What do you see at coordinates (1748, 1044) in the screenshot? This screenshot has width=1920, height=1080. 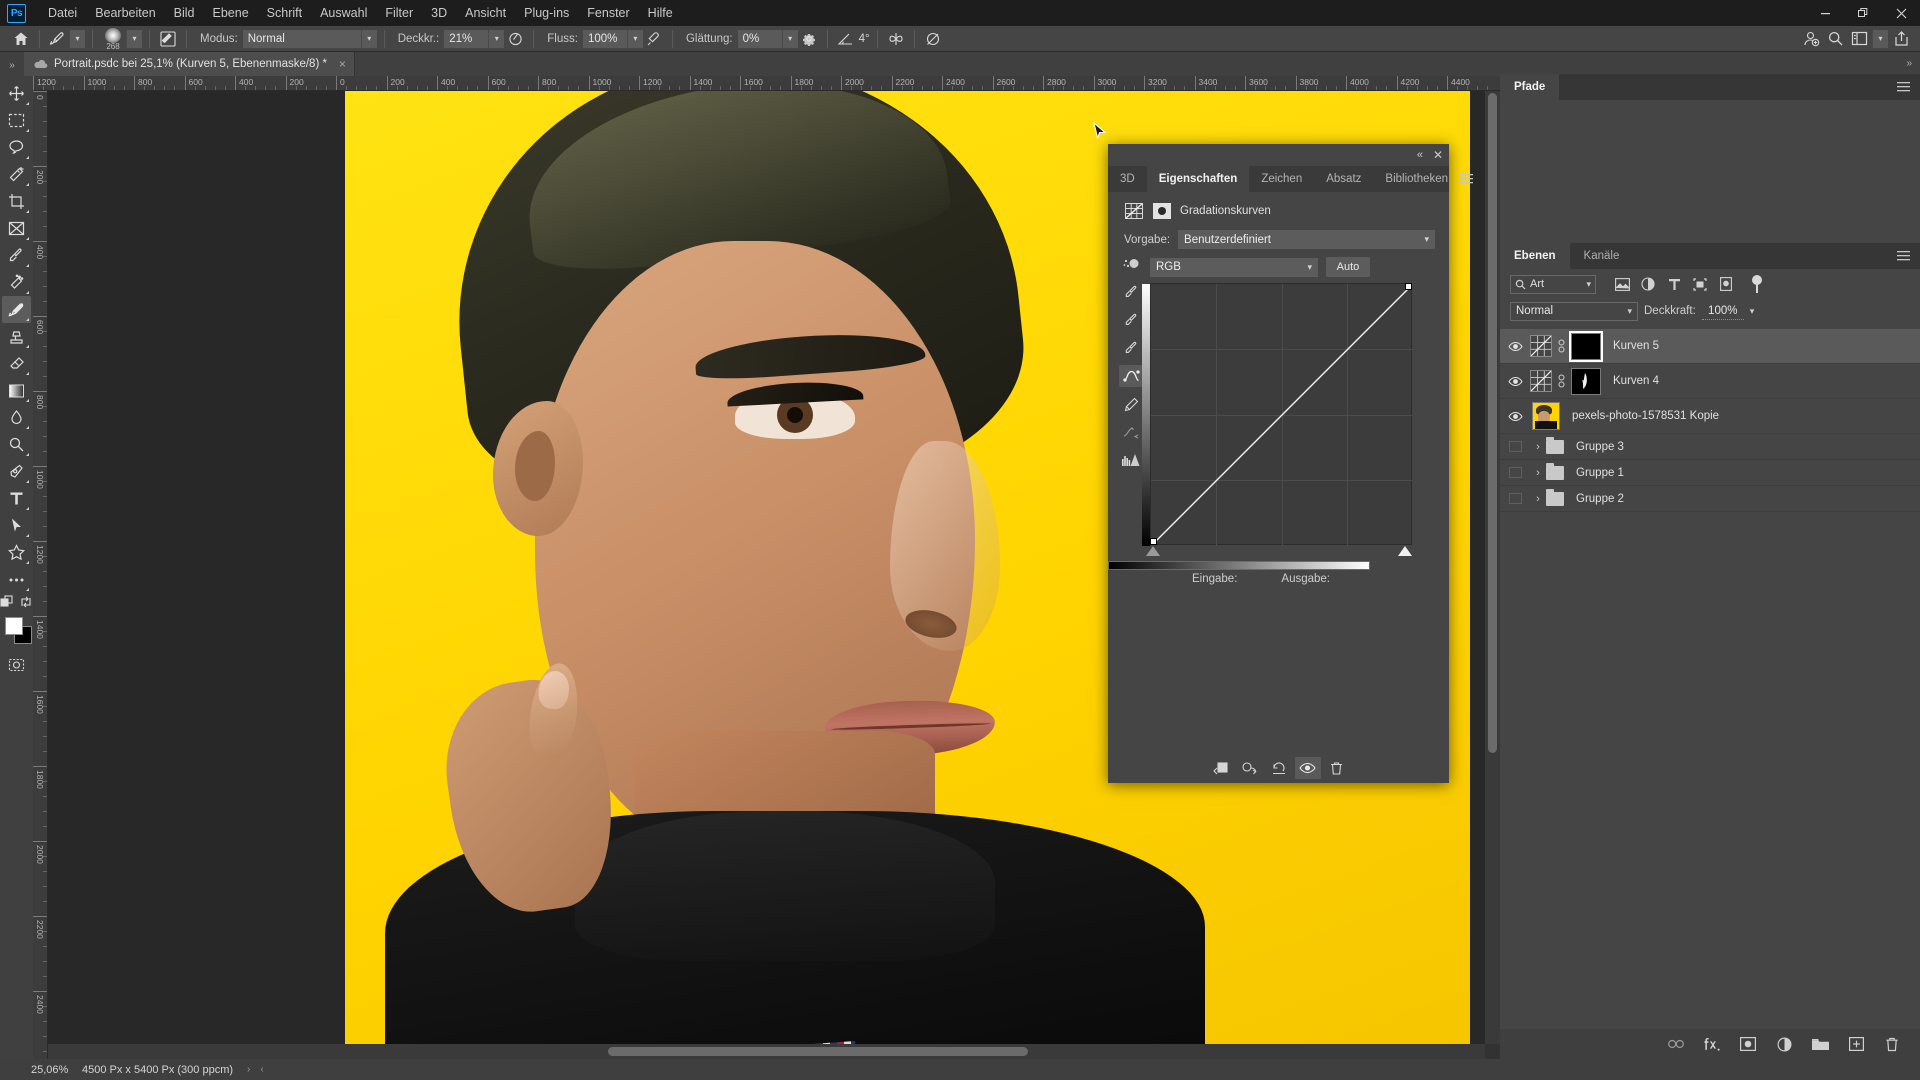 I see `add-layer-mask-icon` at bounding box center [1748, 1044].